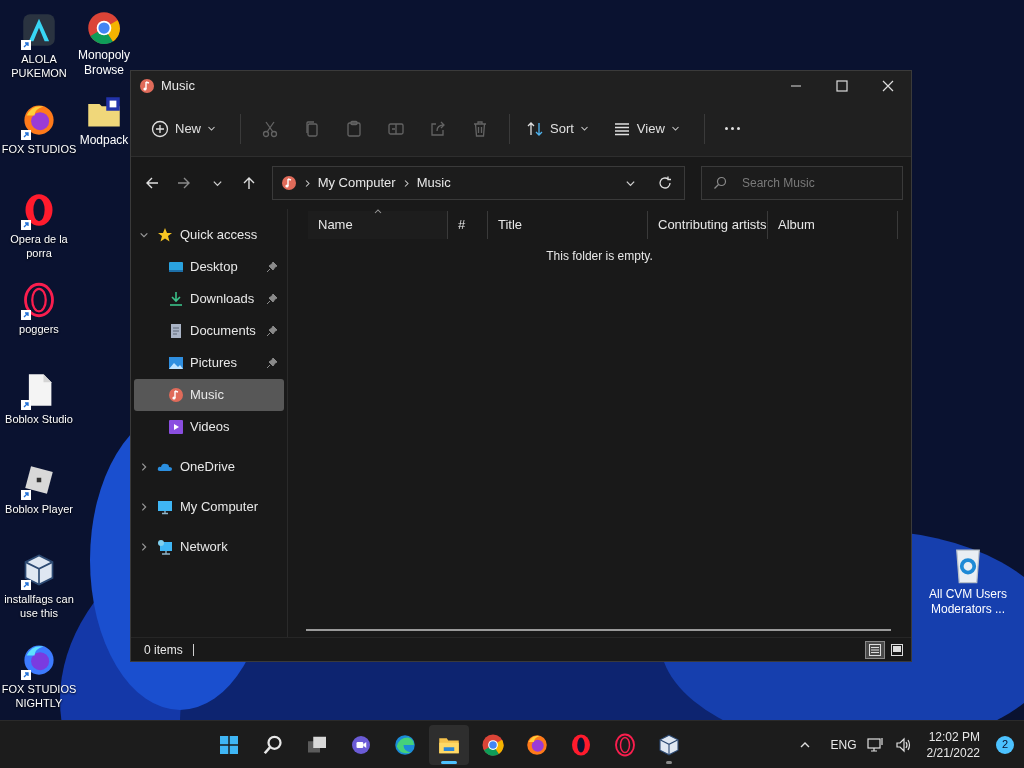 The width and height of the screenshot is (1024, 768). I want to click on clock-time: 12:02 PM, so click(954, 736).